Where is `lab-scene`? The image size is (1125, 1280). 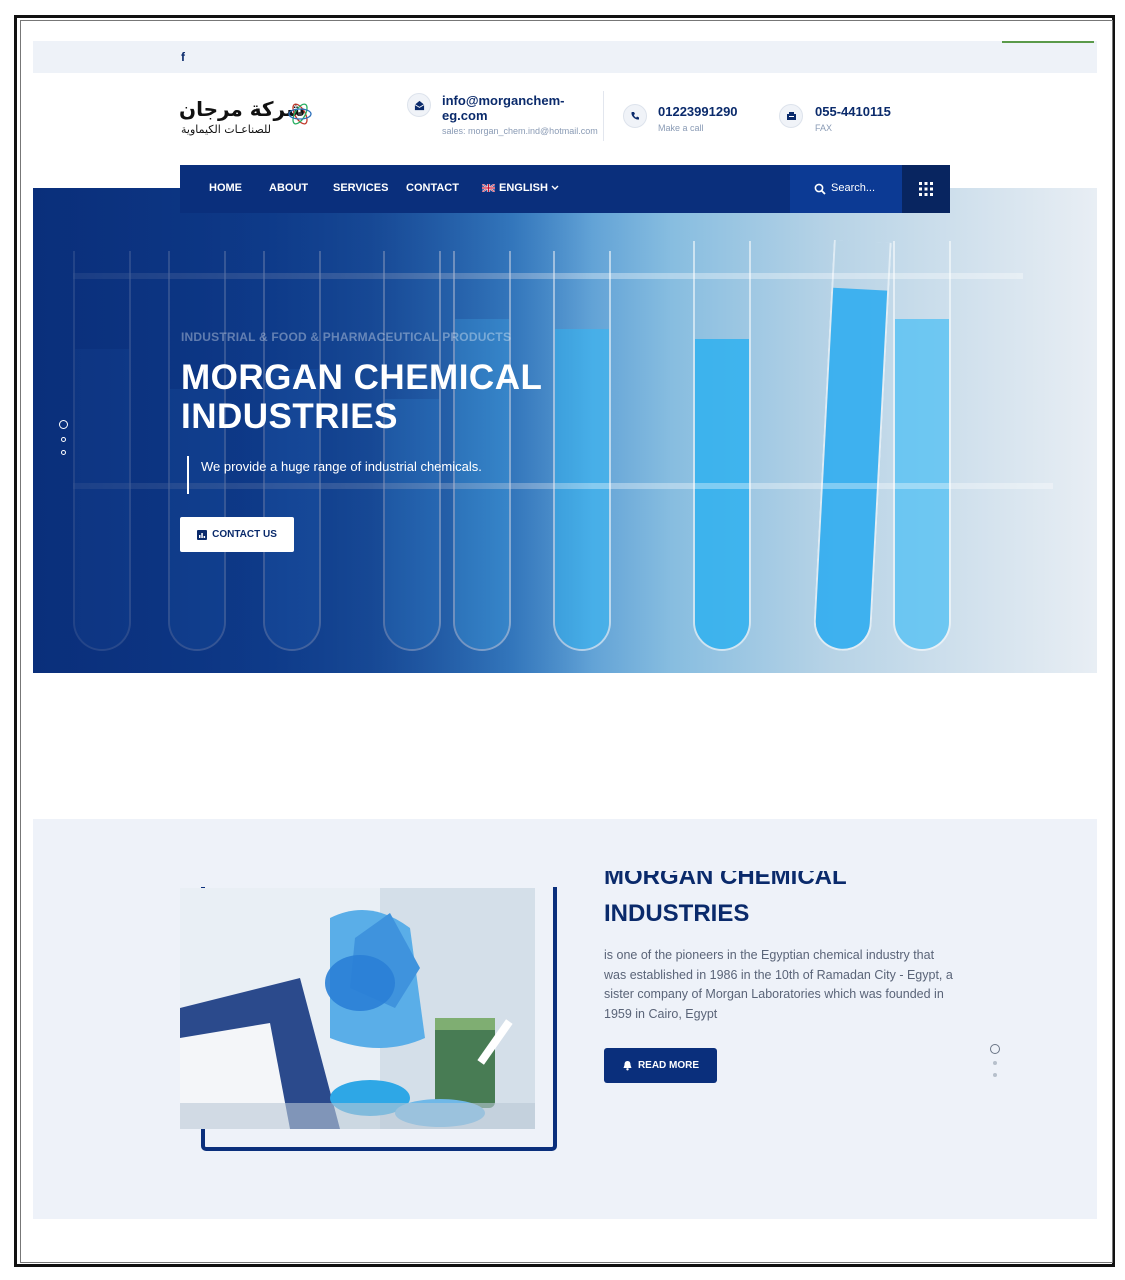
lab-scene is located at coordinates (357, 1008).